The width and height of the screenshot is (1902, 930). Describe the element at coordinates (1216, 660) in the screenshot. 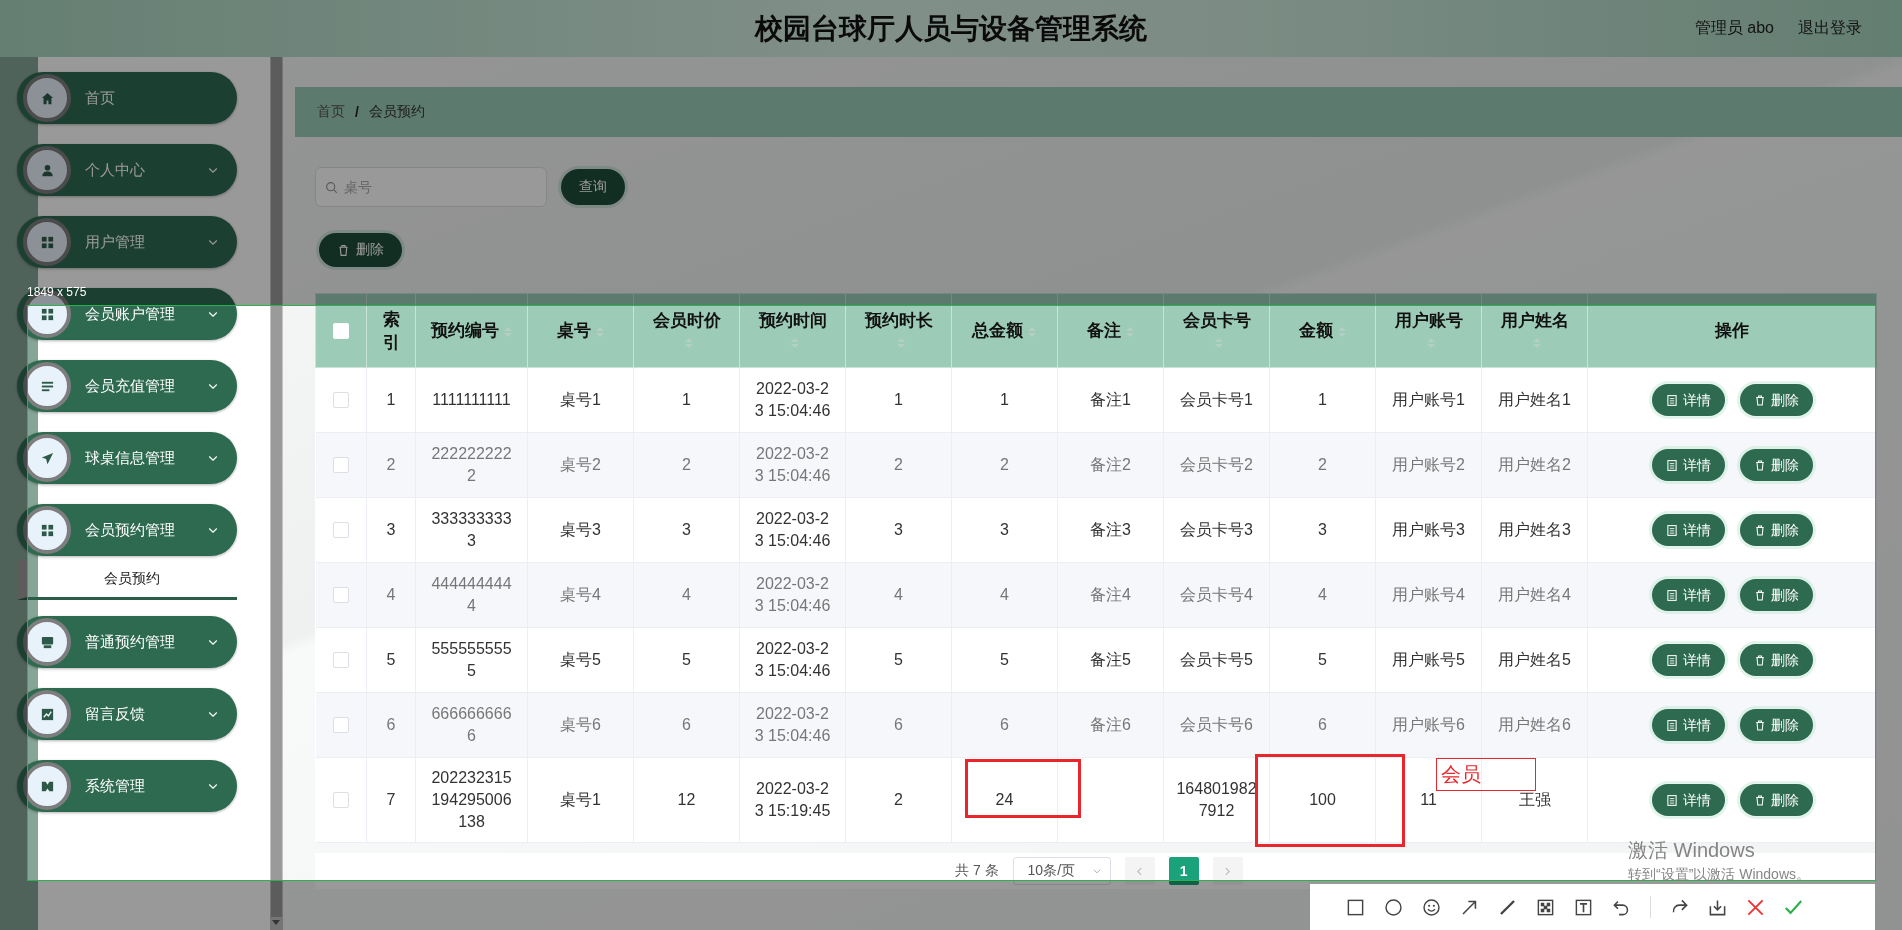

I see `table-cell: 会员卡号5` at that location.